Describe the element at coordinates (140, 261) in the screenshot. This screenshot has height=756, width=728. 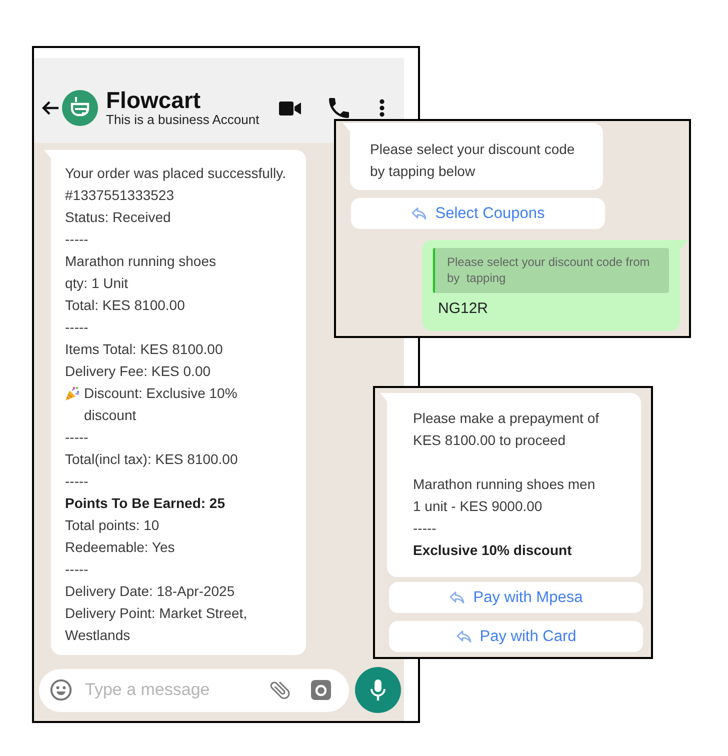
I see `message-line: Marathon running shoes` at that location.